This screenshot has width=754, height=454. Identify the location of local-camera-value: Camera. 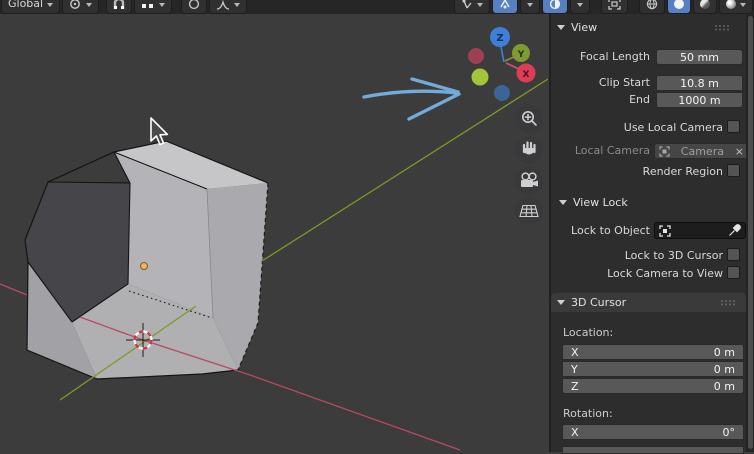
(702, 151).